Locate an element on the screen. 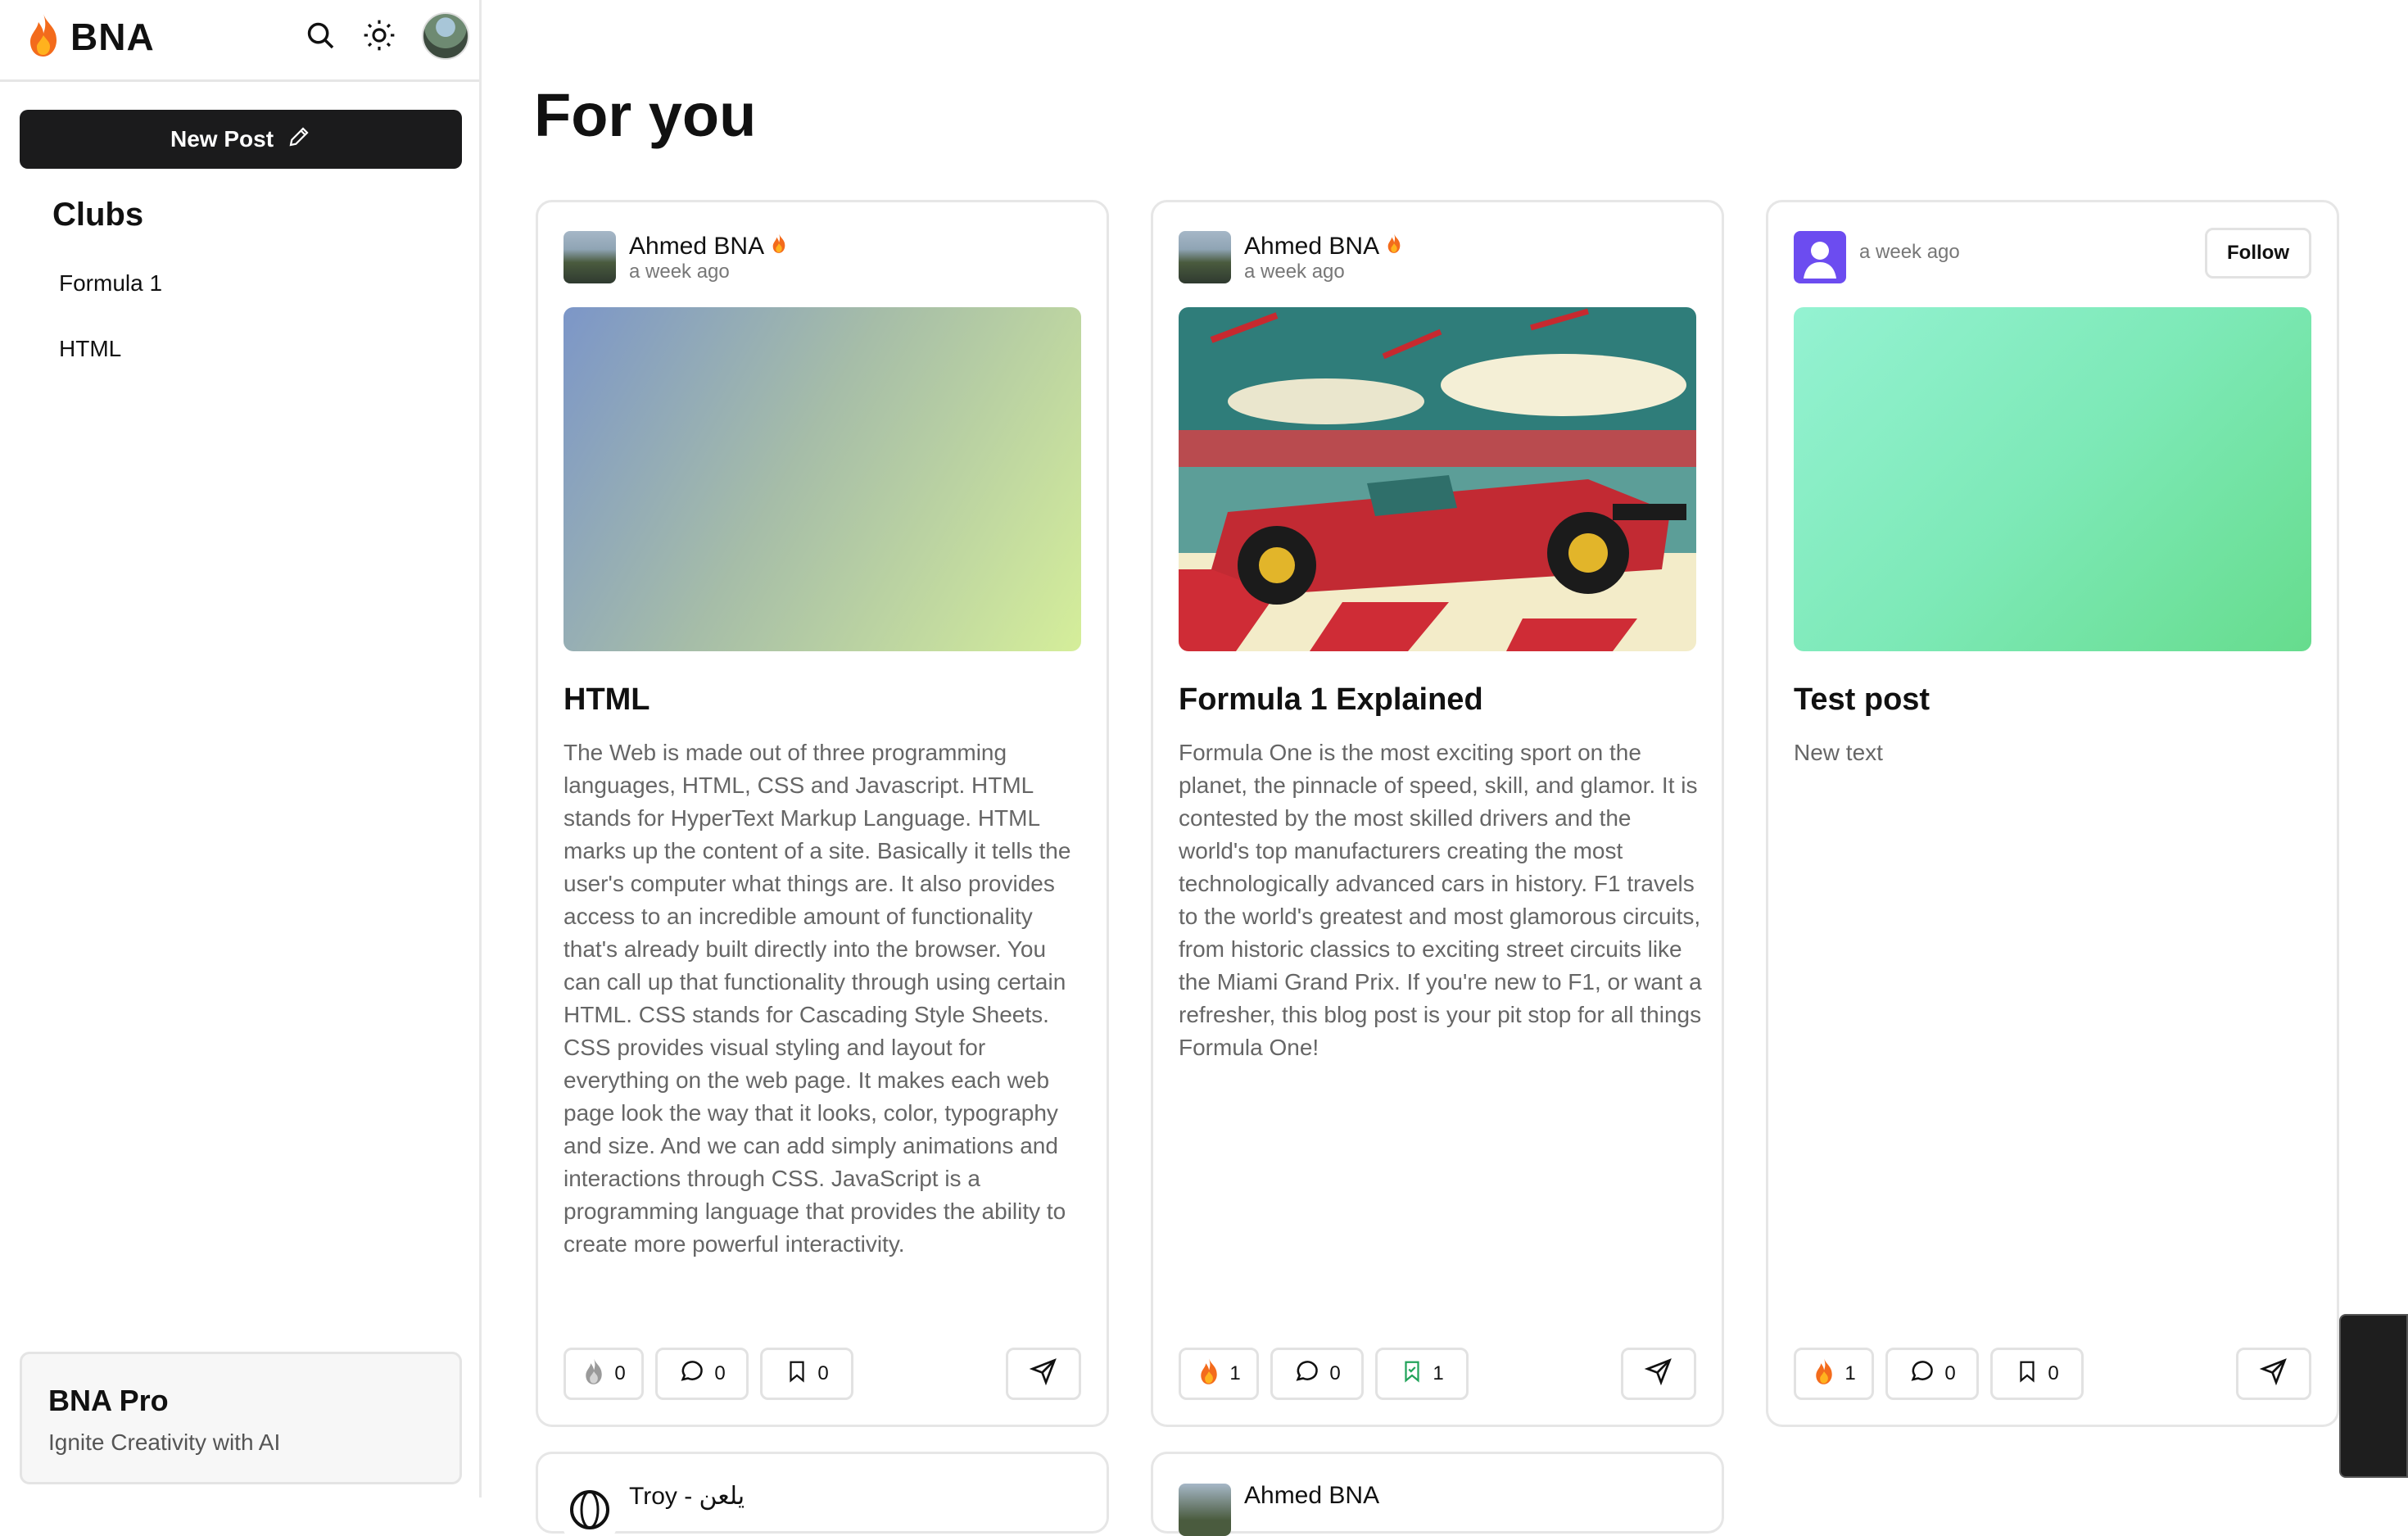 This screenshot has height=1536, width=2408. post-card: Ahmed BNA is located at coordinates (1437, 1494).